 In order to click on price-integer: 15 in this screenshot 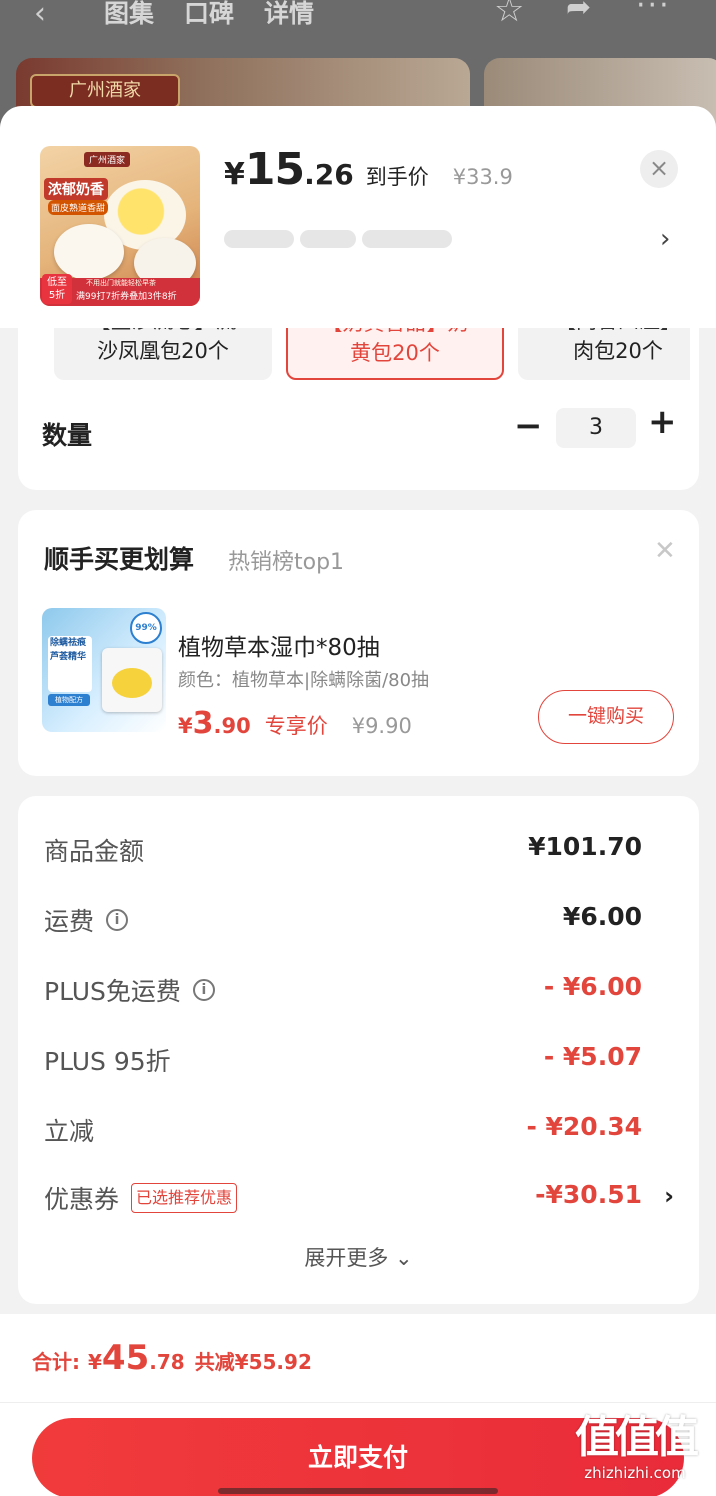, I will do `click(274, 169)`.